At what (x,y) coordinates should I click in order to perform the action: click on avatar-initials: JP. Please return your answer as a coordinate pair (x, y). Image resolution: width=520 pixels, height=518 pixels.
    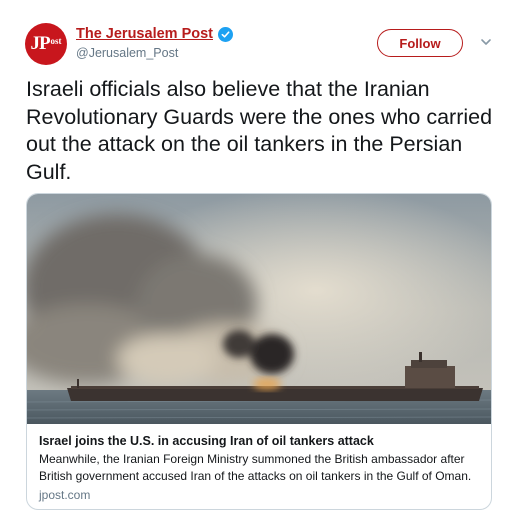
    Looking at the image, I should click on (40, 43).